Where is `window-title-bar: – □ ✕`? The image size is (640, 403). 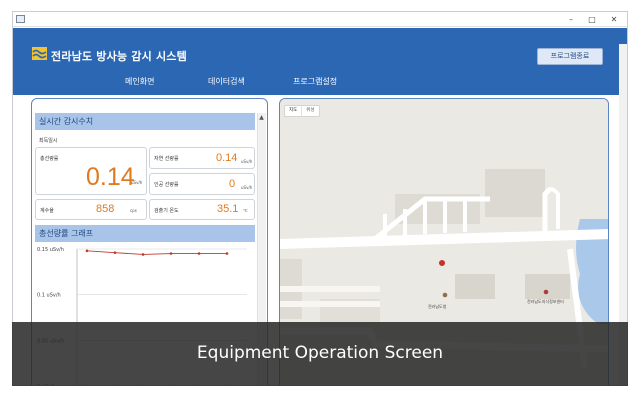 window-title-bar: – □ ✕ is located at coordinates (320, 19).